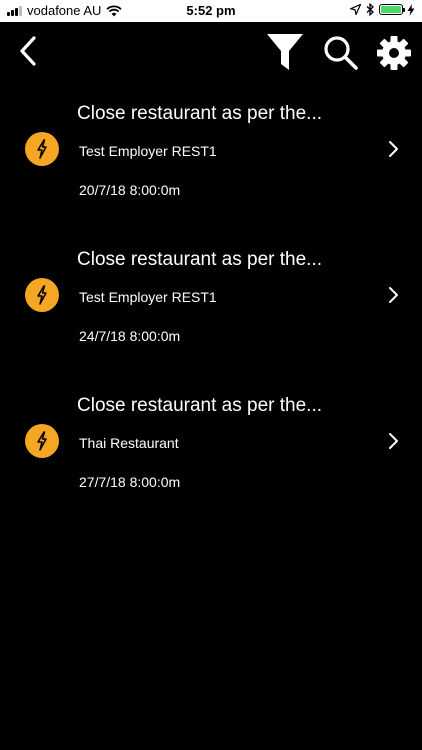 This screenshot has height=750, width=422. I want to click on status-bar: vodafone AU 5:52 pm, so click(211, 11).